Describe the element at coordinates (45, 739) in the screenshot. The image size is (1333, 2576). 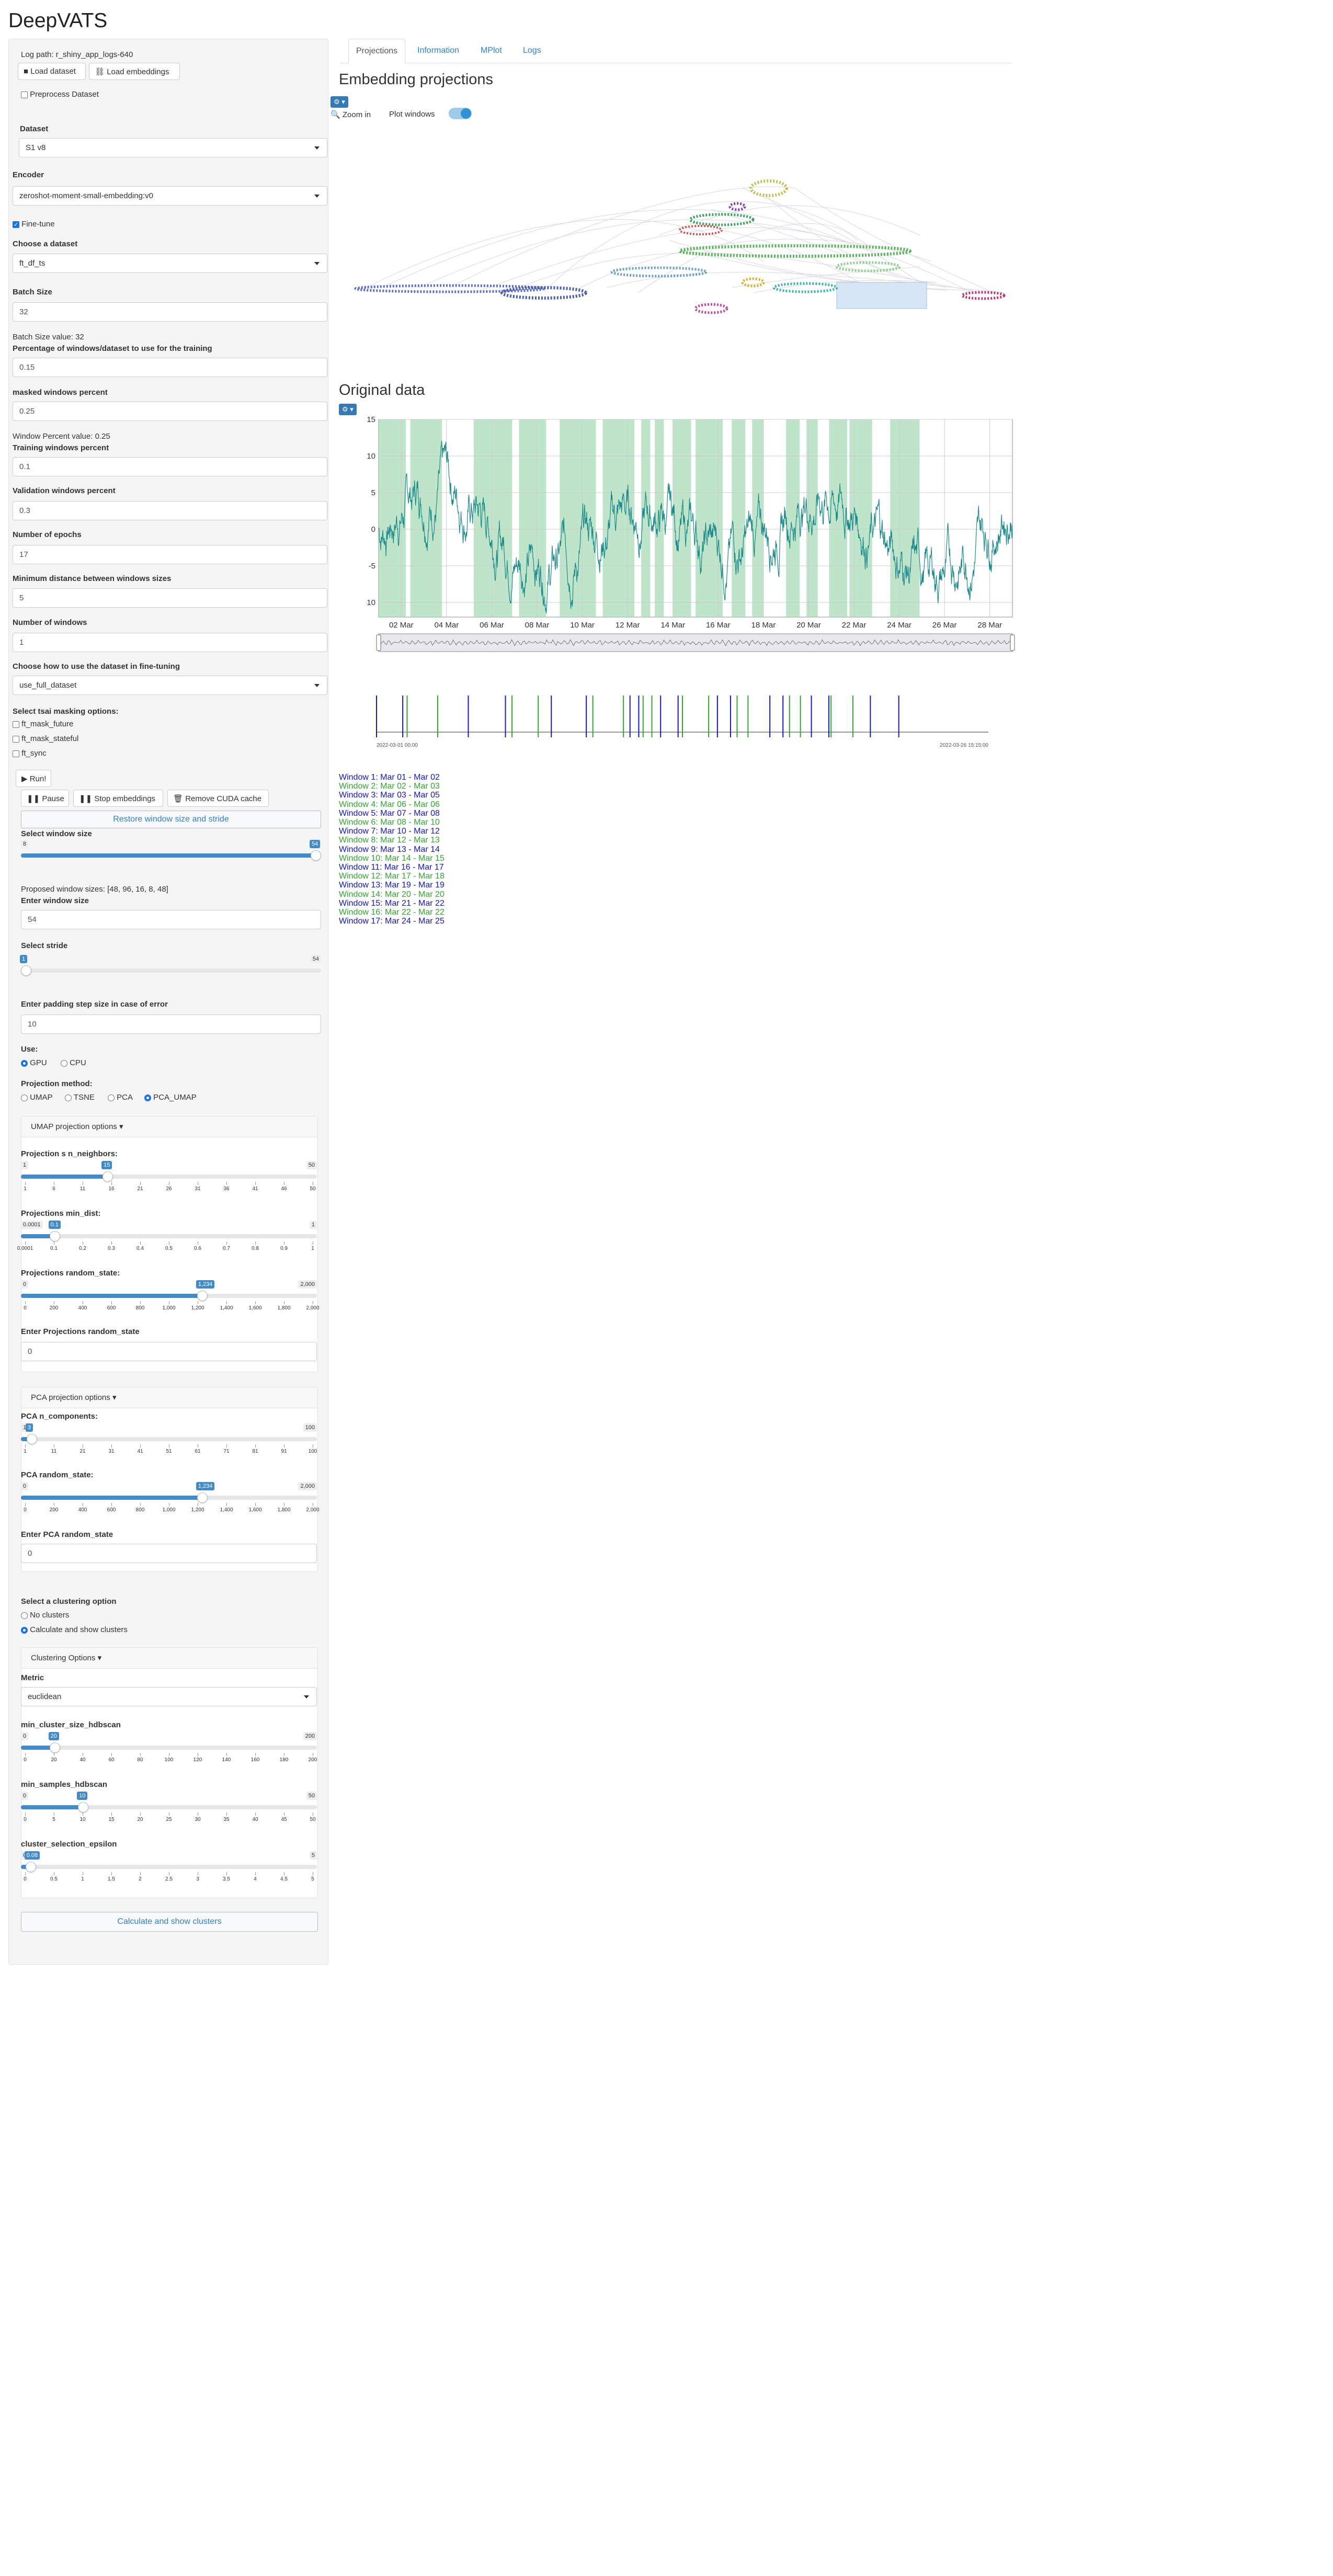
I see `masking-option: ft_mask_stateful` at that location.